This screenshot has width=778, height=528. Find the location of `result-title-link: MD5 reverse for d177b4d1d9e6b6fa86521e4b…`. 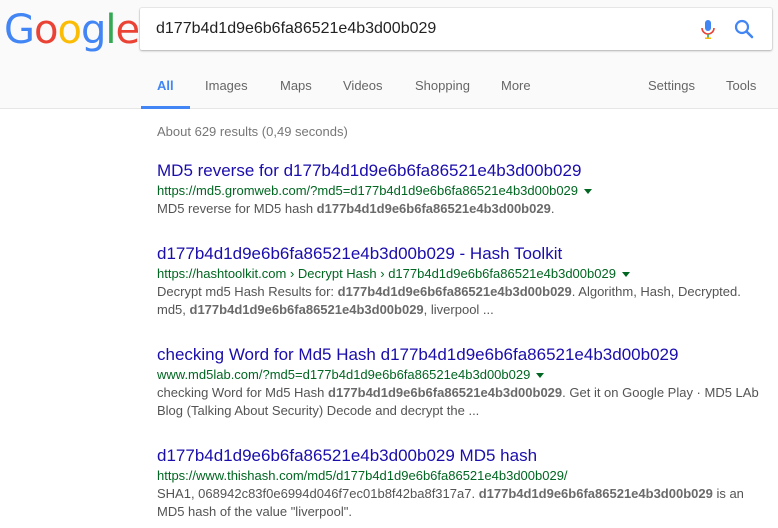

result-title-link: MD5 reverse for d177b4d1d9e6b6fa86521e4b… is located at coordinates (462, 171).